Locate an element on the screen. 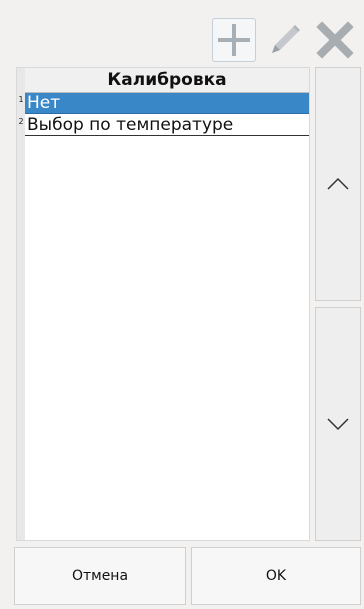 This screenshot has width=364, height=609. delete-button is located at coordinates (335, 40).